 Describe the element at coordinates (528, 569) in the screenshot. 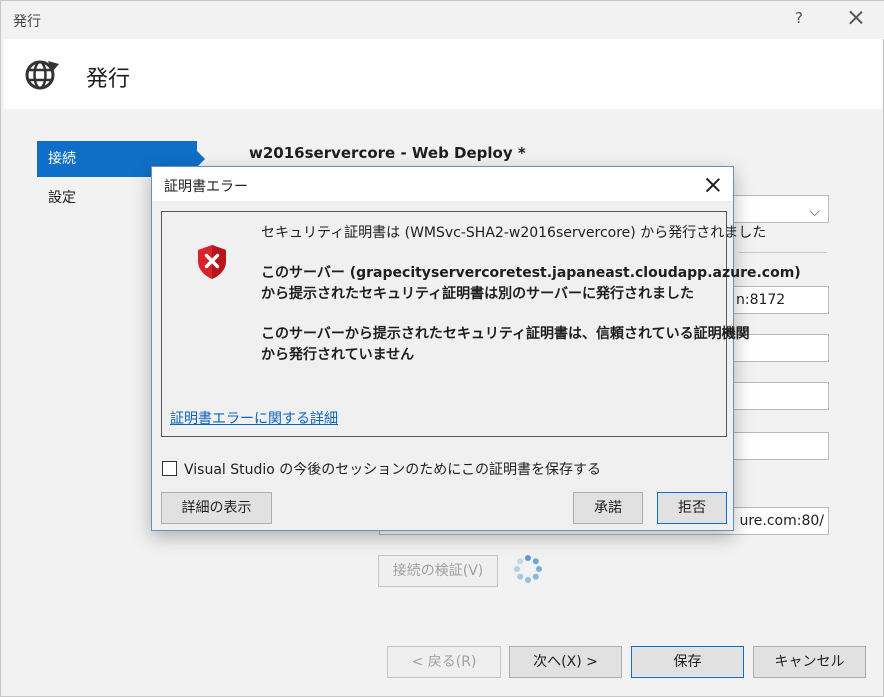

I see `loading-spinner-icon` at that location.